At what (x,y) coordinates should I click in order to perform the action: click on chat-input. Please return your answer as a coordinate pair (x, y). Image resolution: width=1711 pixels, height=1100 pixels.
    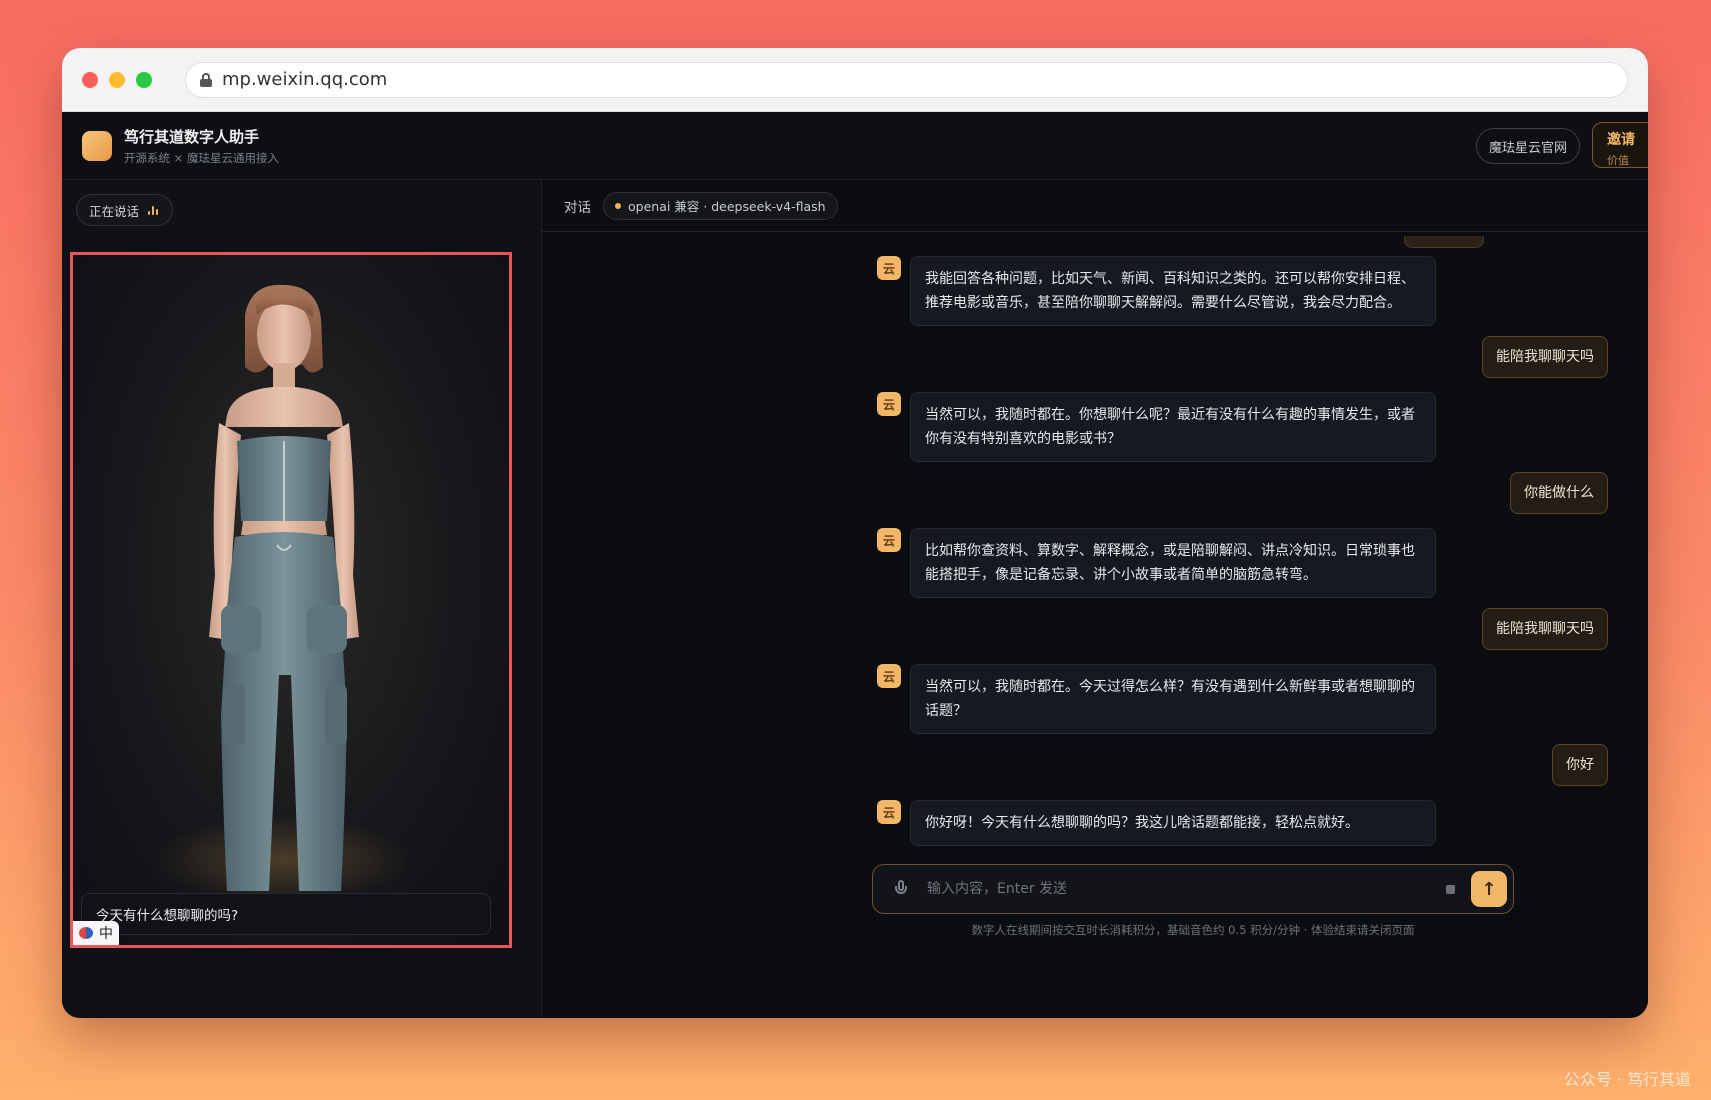
    Looking at the image, I should click on (1182, 889).